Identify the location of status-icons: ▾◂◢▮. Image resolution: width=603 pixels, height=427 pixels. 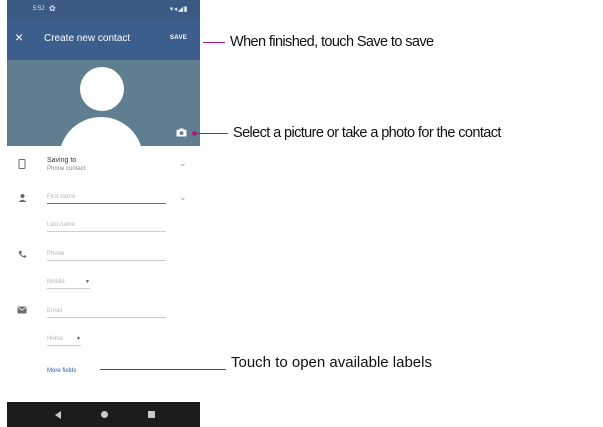
(178, 9).